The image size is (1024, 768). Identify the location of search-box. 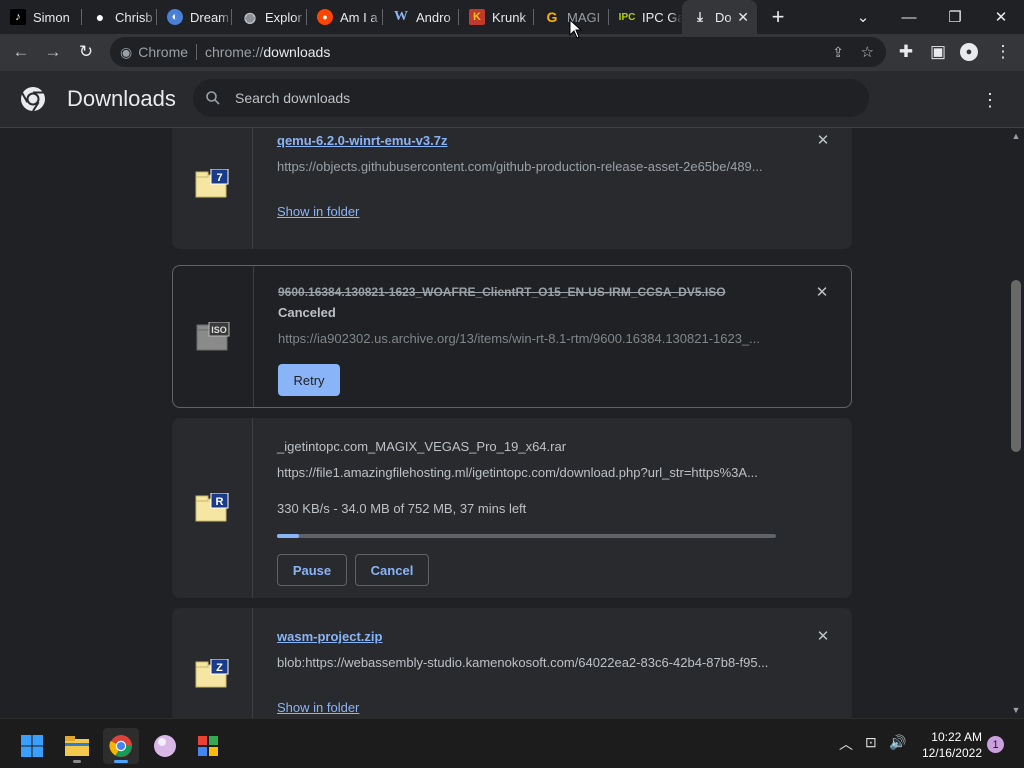
(531, 98).